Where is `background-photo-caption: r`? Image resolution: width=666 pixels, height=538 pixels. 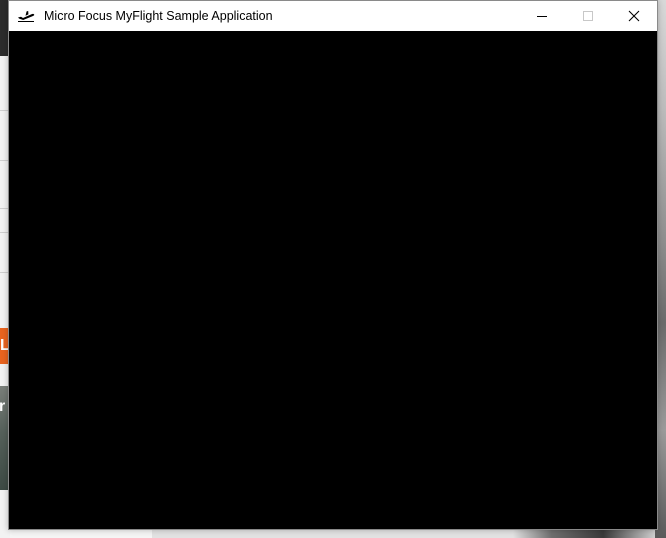
background-photo-caption: r is located at coordinates (3, 406).